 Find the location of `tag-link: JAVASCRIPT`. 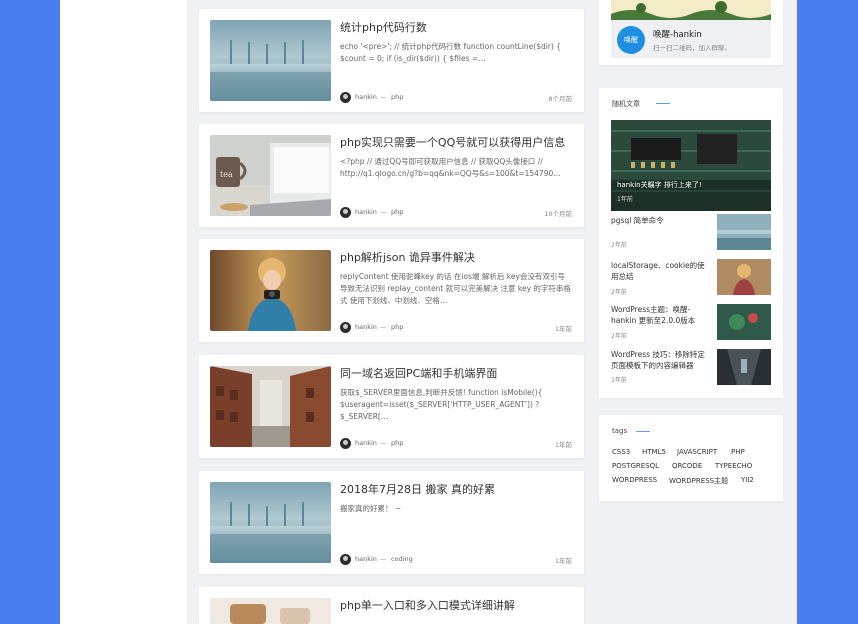

tag-link: JAVASCRIPT is located at coordinates (697, 452).